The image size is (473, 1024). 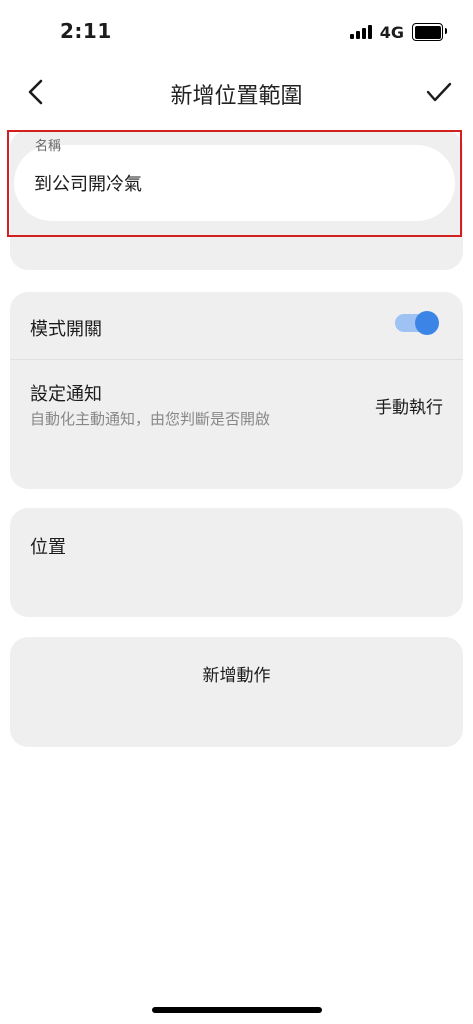 I want to click on battery-icon, so click(x=429, y=32).